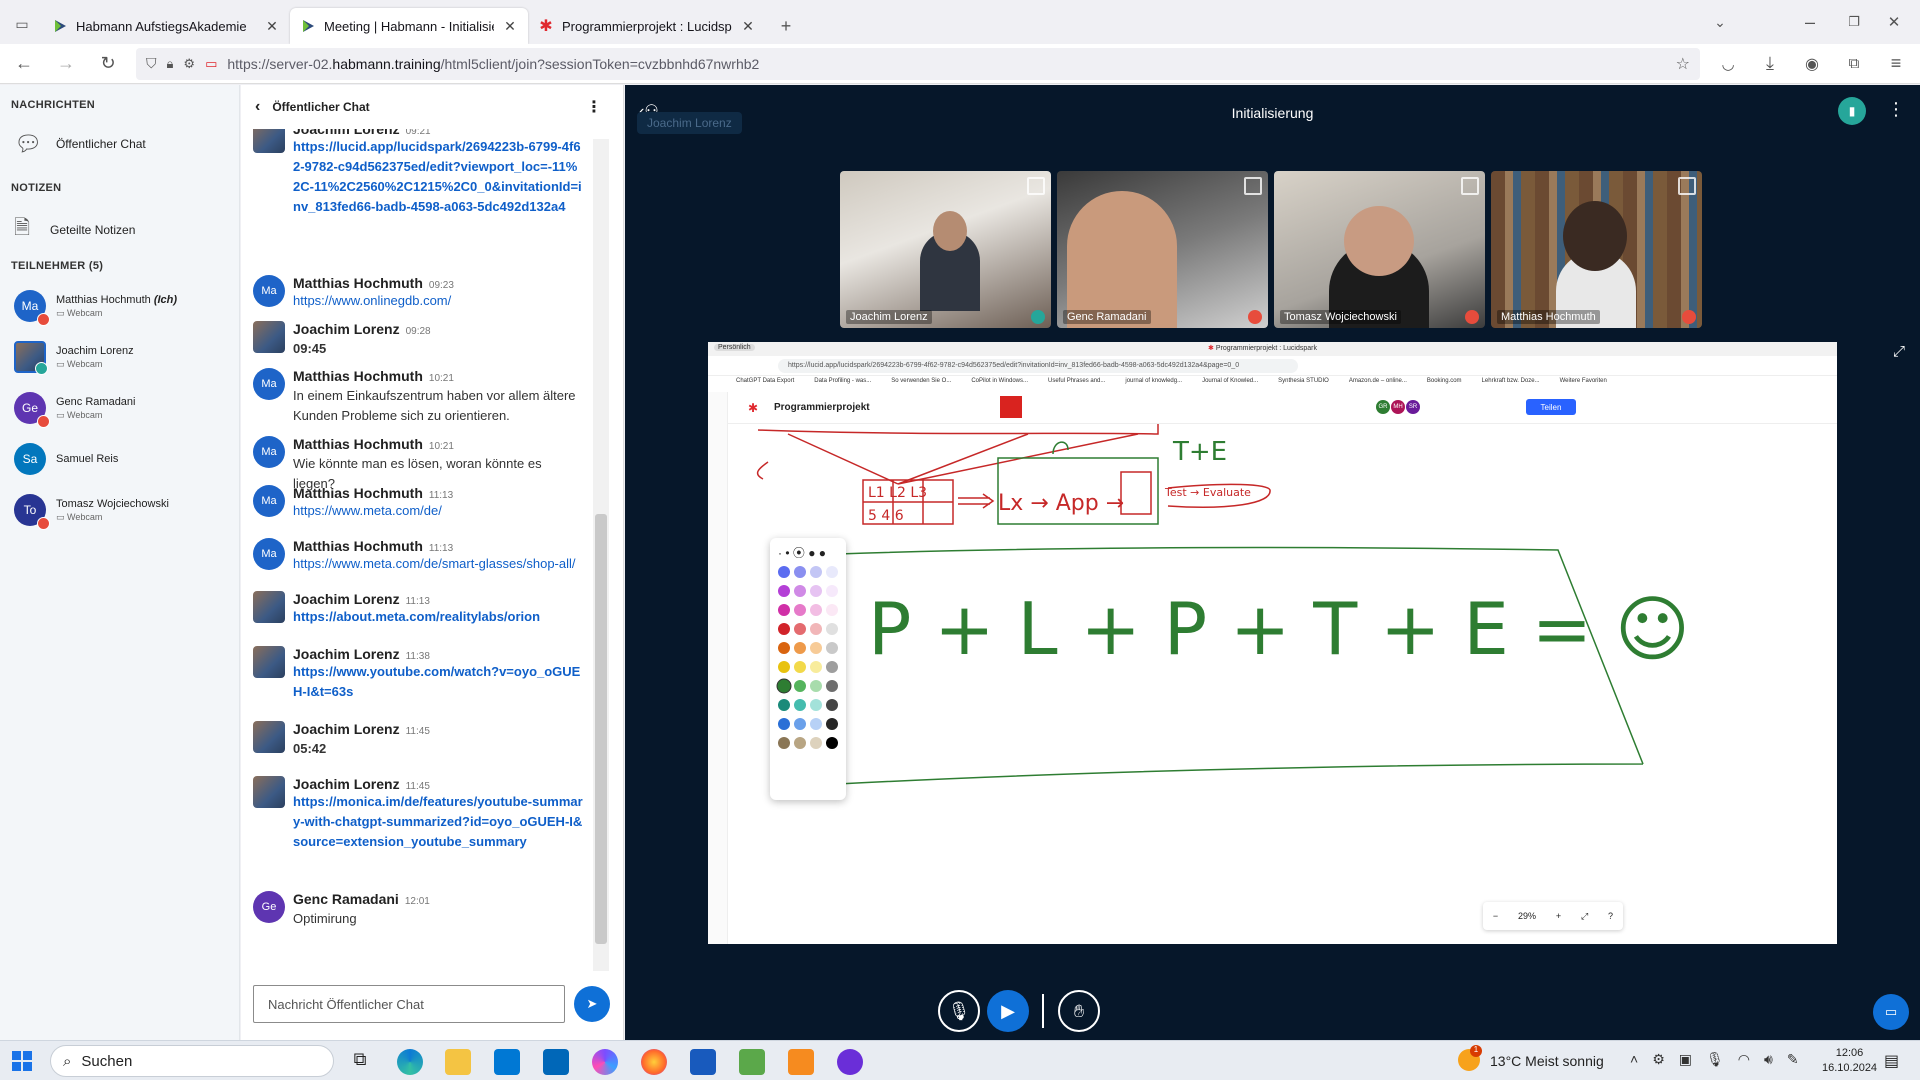 This screenshot has height=1080, width=1920. Describe the element at coordinates (151, 63) in the screenshot. I see `shield-icon: ⛉` at that location.